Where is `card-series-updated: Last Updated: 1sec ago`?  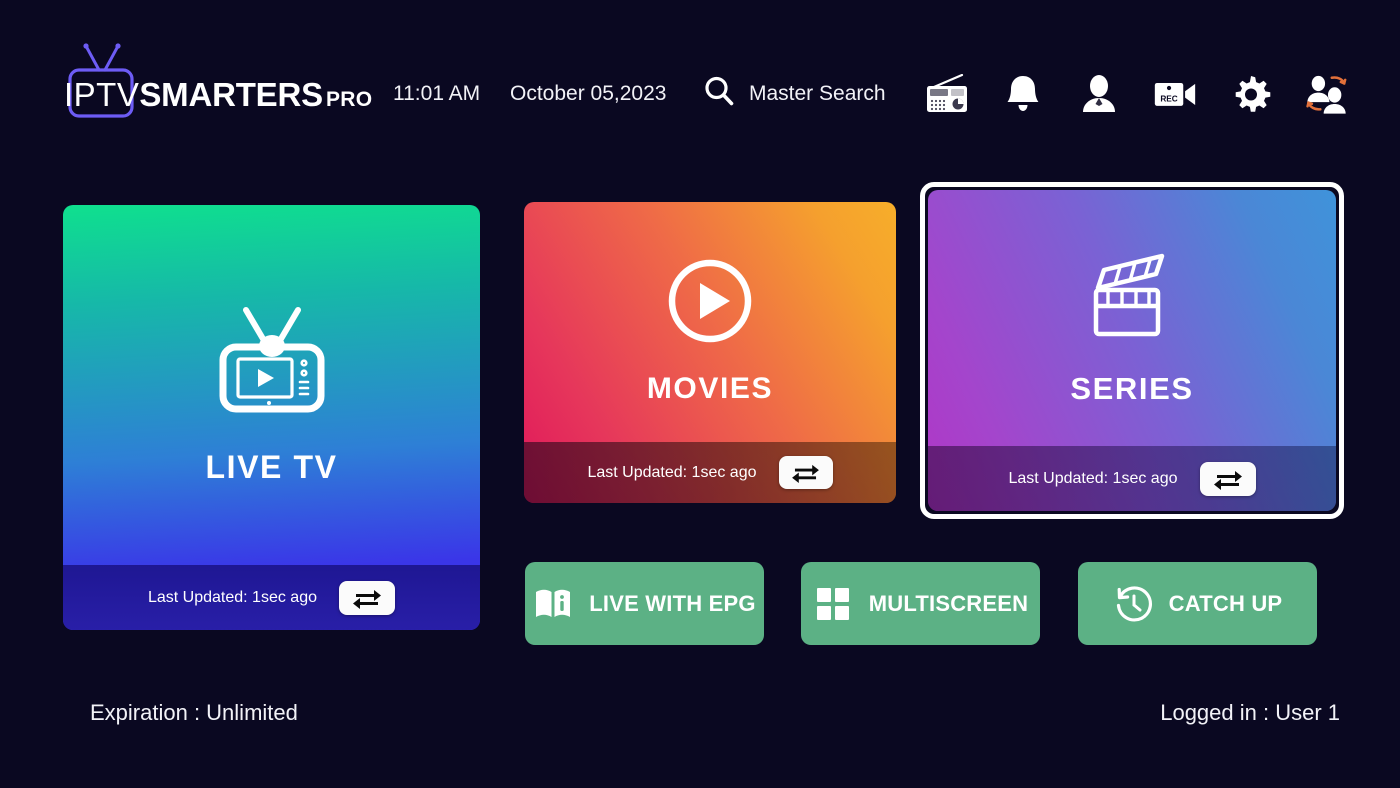 card-series-updated: Last Updated: 1sec ago is located at coordinates (1093, 478).